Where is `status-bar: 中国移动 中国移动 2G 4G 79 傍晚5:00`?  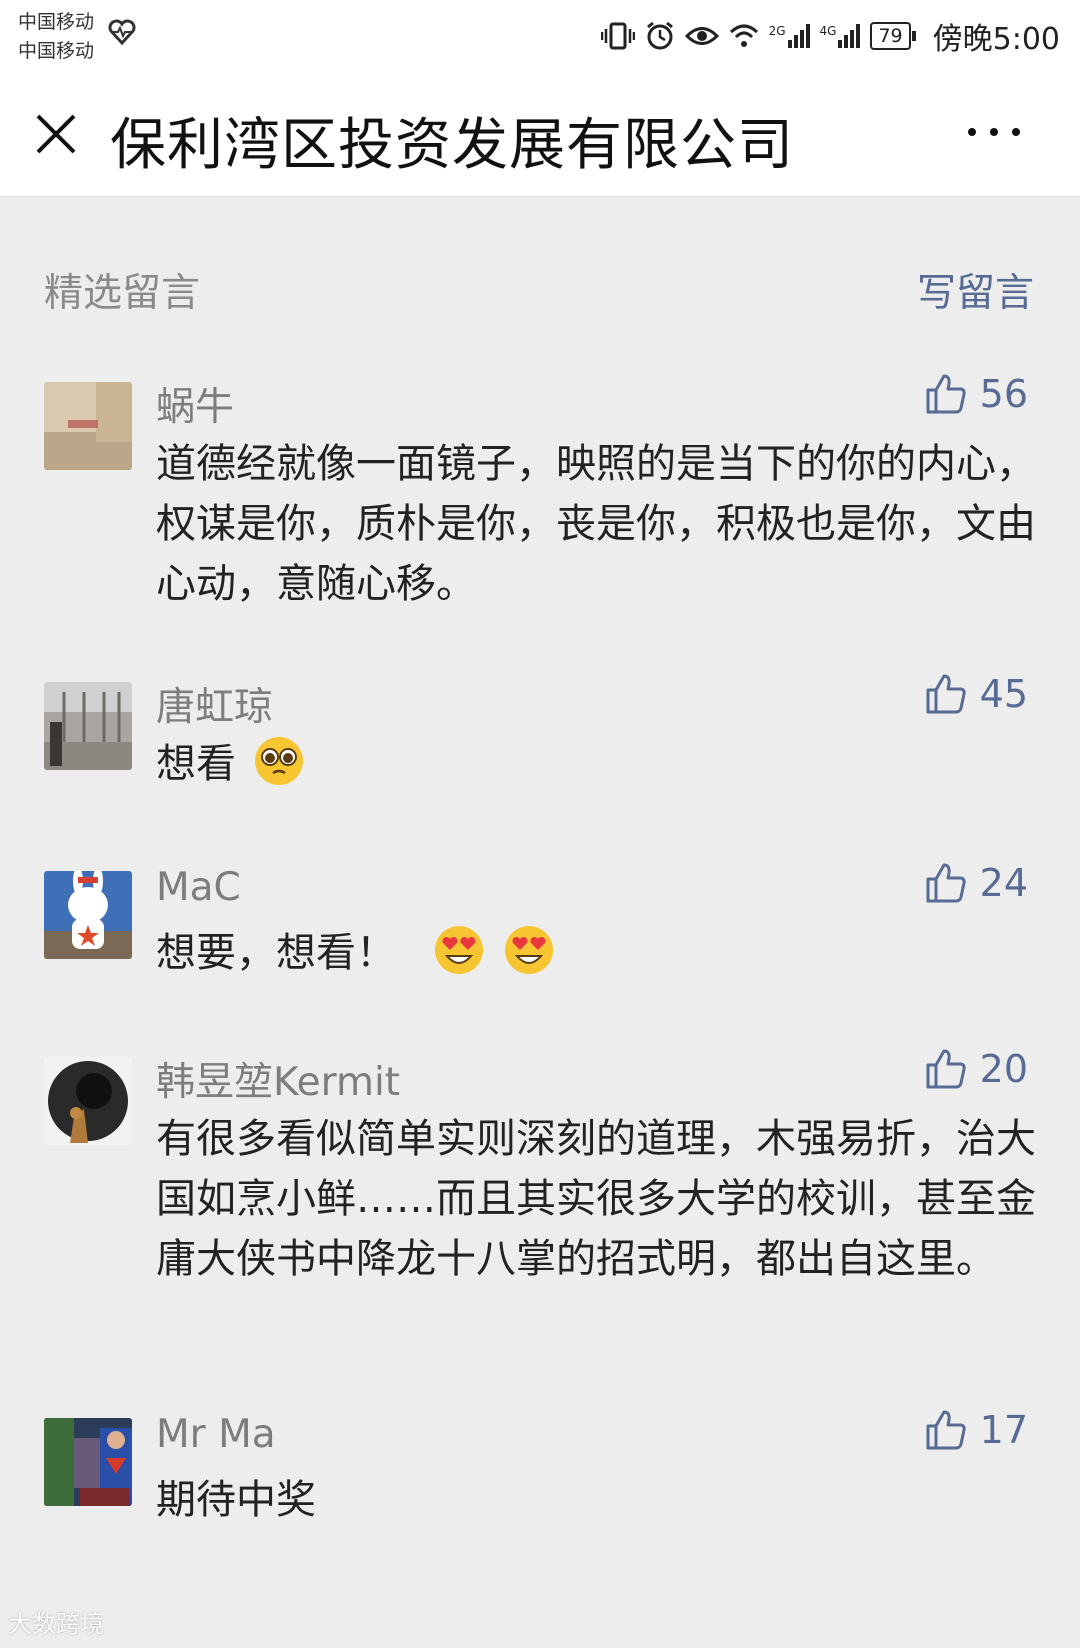 status-bar: 中国移动 中国移动 2G 4G 79 傍晚5:00 is located at coordinates (540, 42).